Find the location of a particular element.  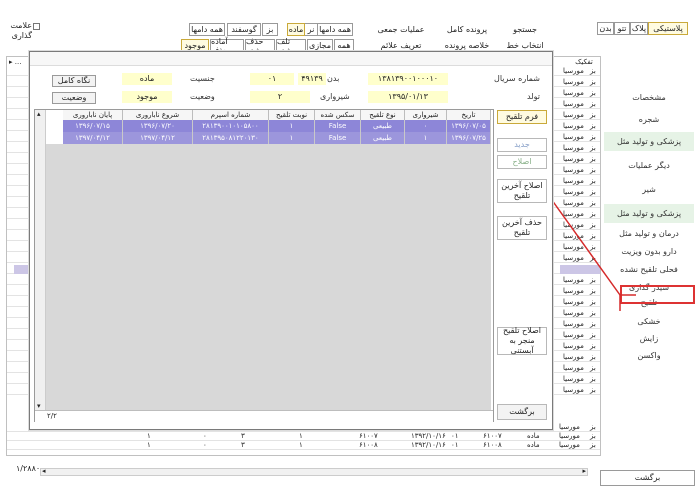

body-label: بدن is located at coordinates (333, 78).